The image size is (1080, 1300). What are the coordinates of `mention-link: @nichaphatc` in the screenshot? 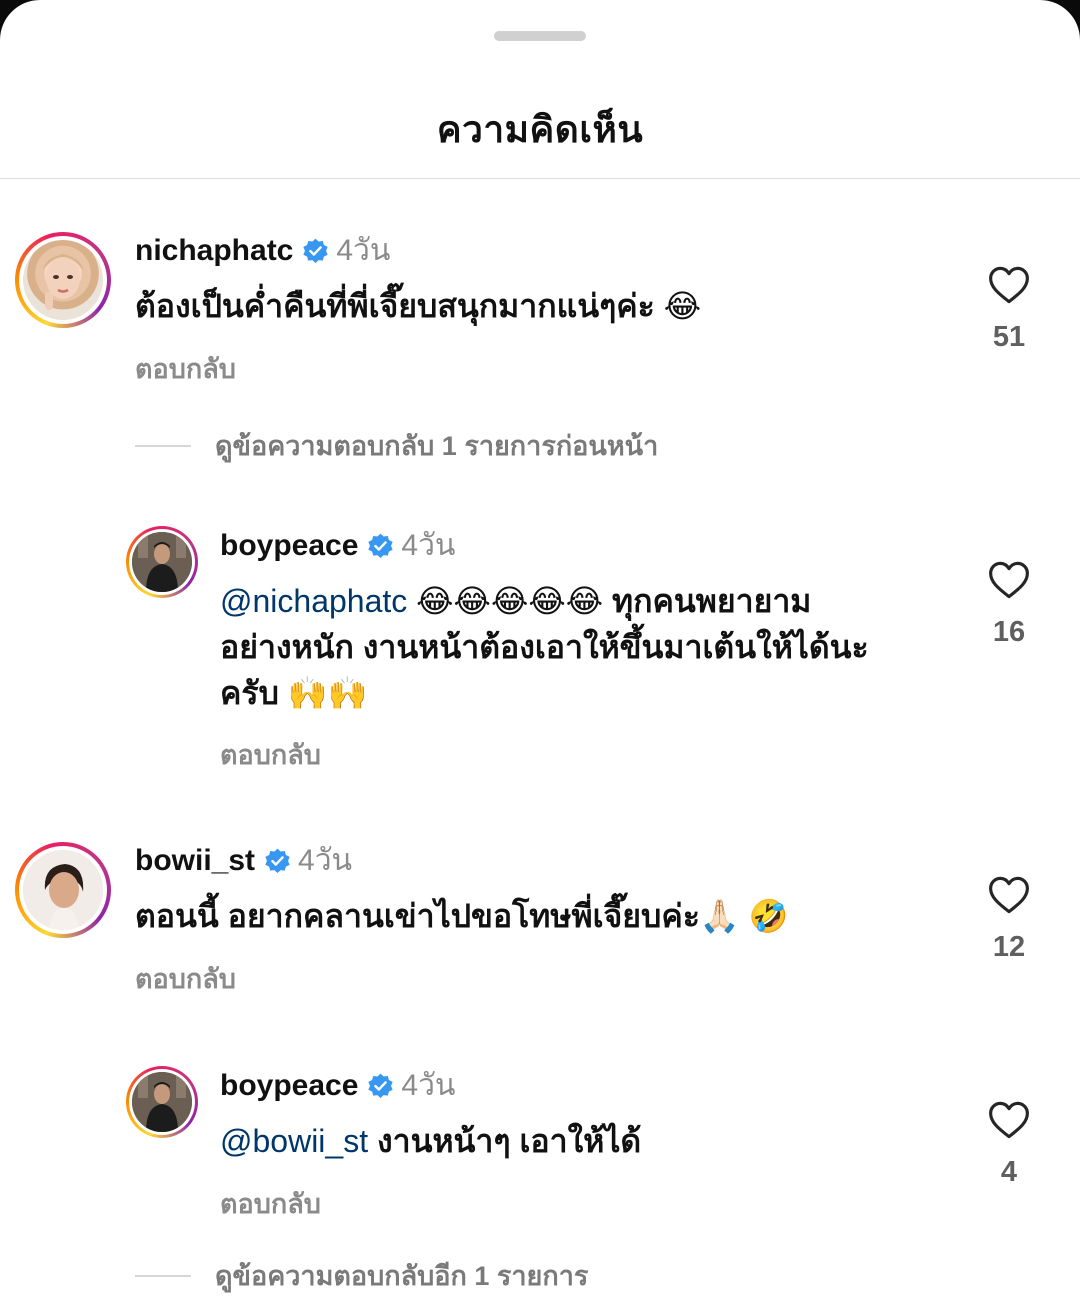 It's located at (313, 601).